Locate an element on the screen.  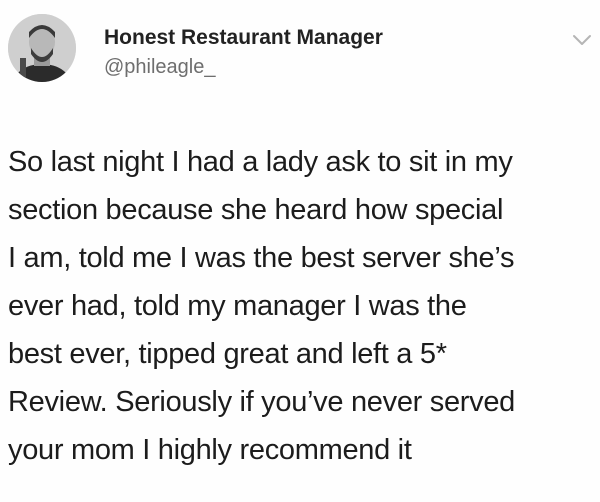
tweet-line: your mom I highly recommend it is located at coordinates (210, 450).